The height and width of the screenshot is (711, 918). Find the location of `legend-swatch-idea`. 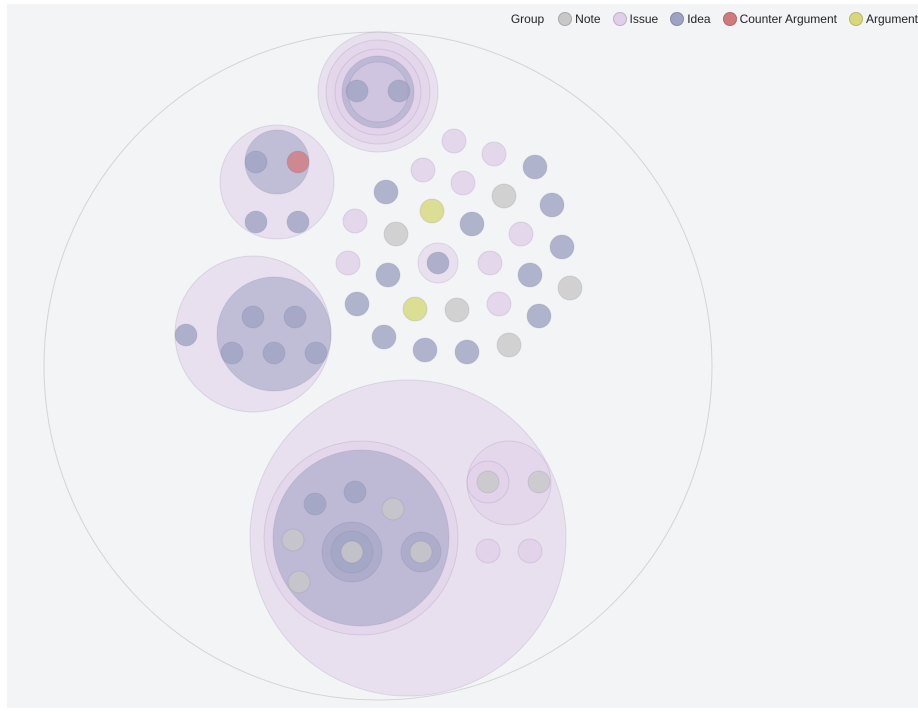

legend-swatch-idea is located at coordinates (677, 19).